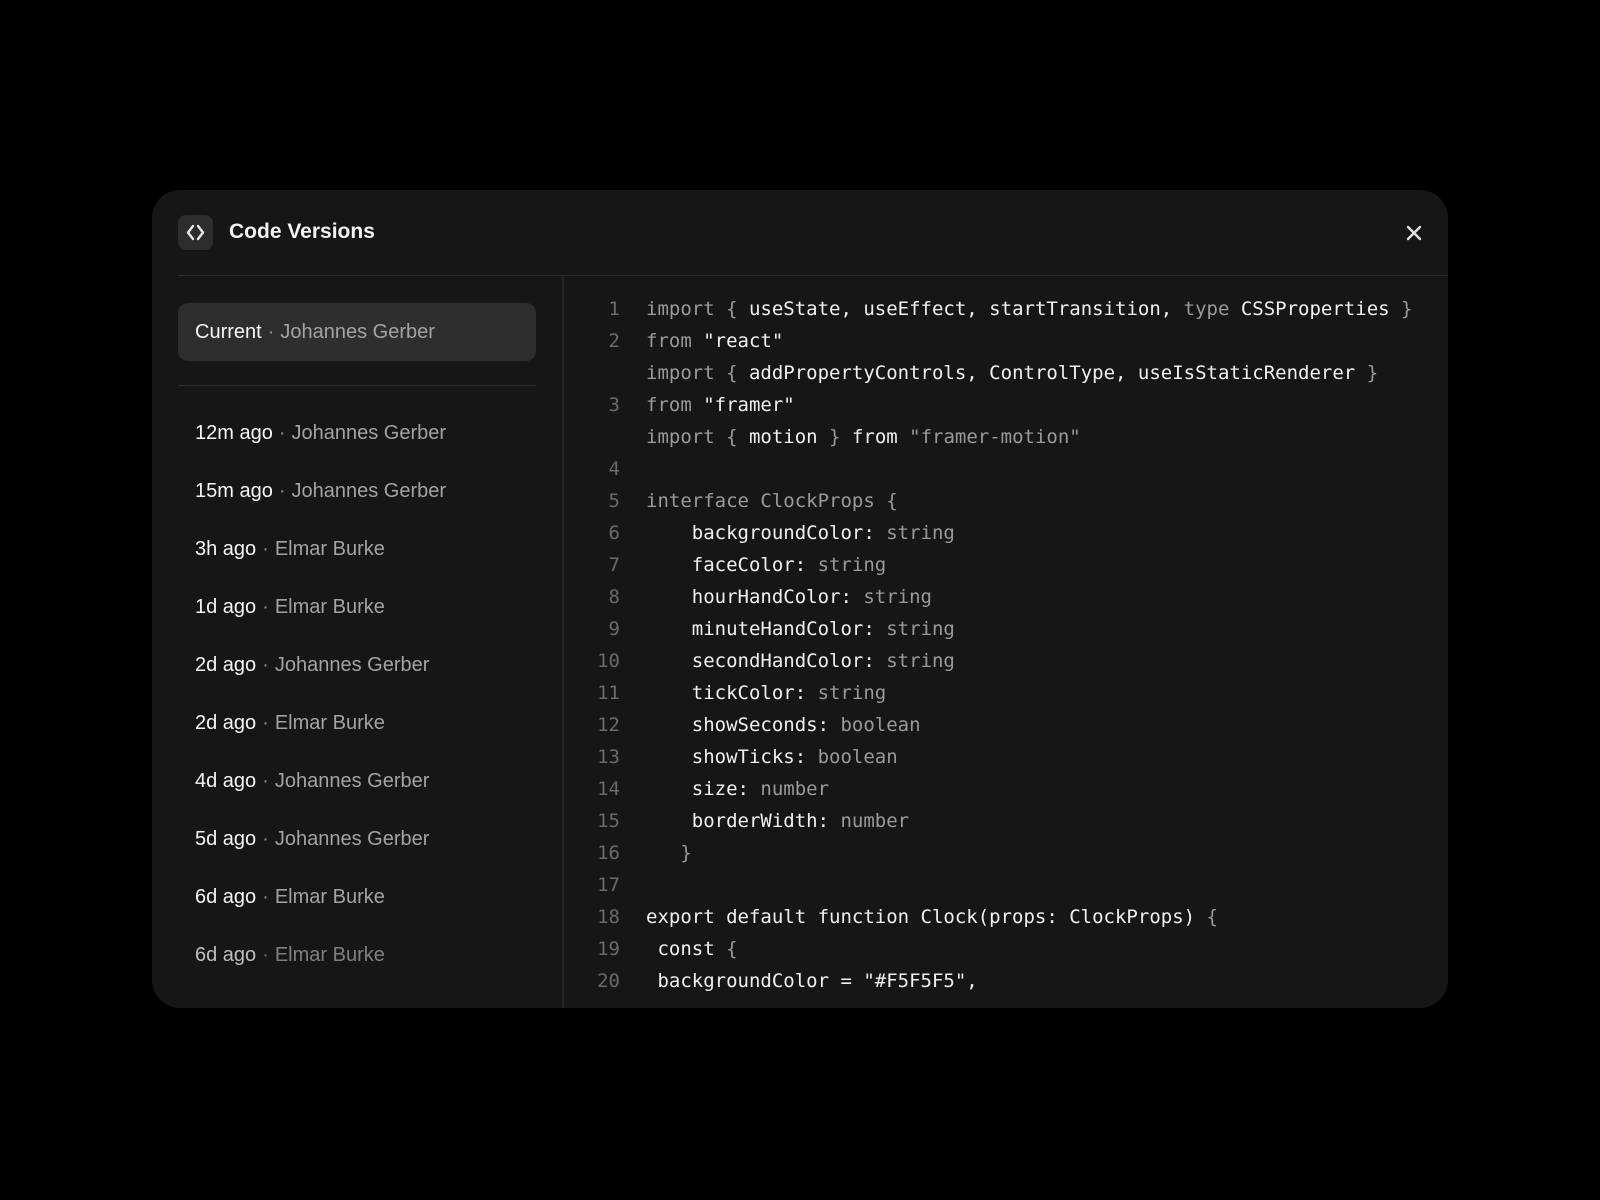  What do you see at coordinates (966, 309) in the screenshot?
I see `code-token: useState, useEffect, startTransition,` at bounding box center [966, 309].